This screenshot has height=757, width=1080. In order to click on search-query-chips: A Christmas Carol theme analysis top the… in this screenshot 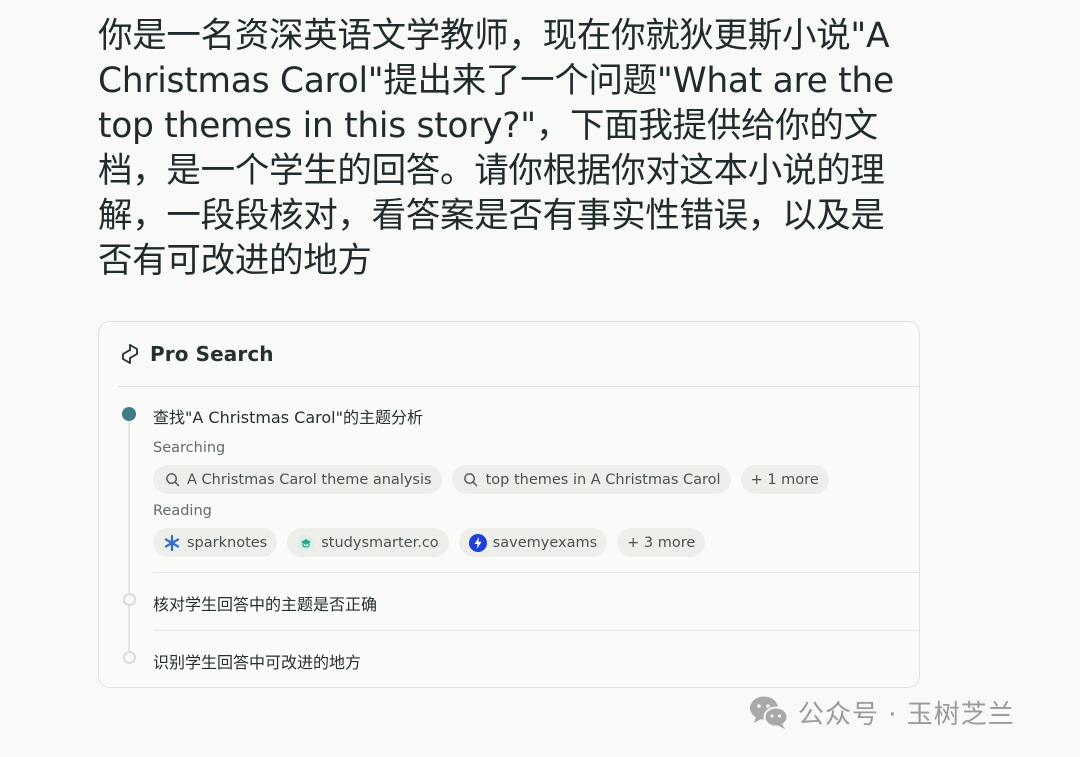, I will do `click(491, 479)`.